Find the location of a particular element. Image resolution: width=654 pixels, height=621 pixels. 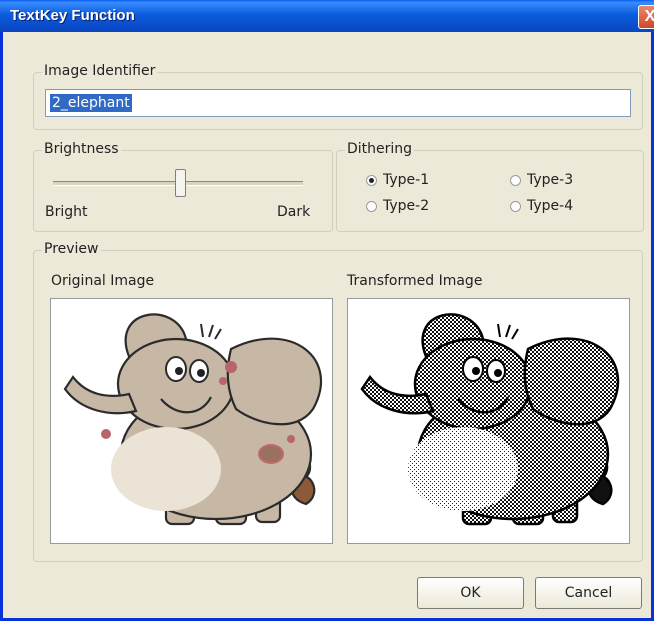

radio-label: Type-1 is located at coordinates (406, 180).